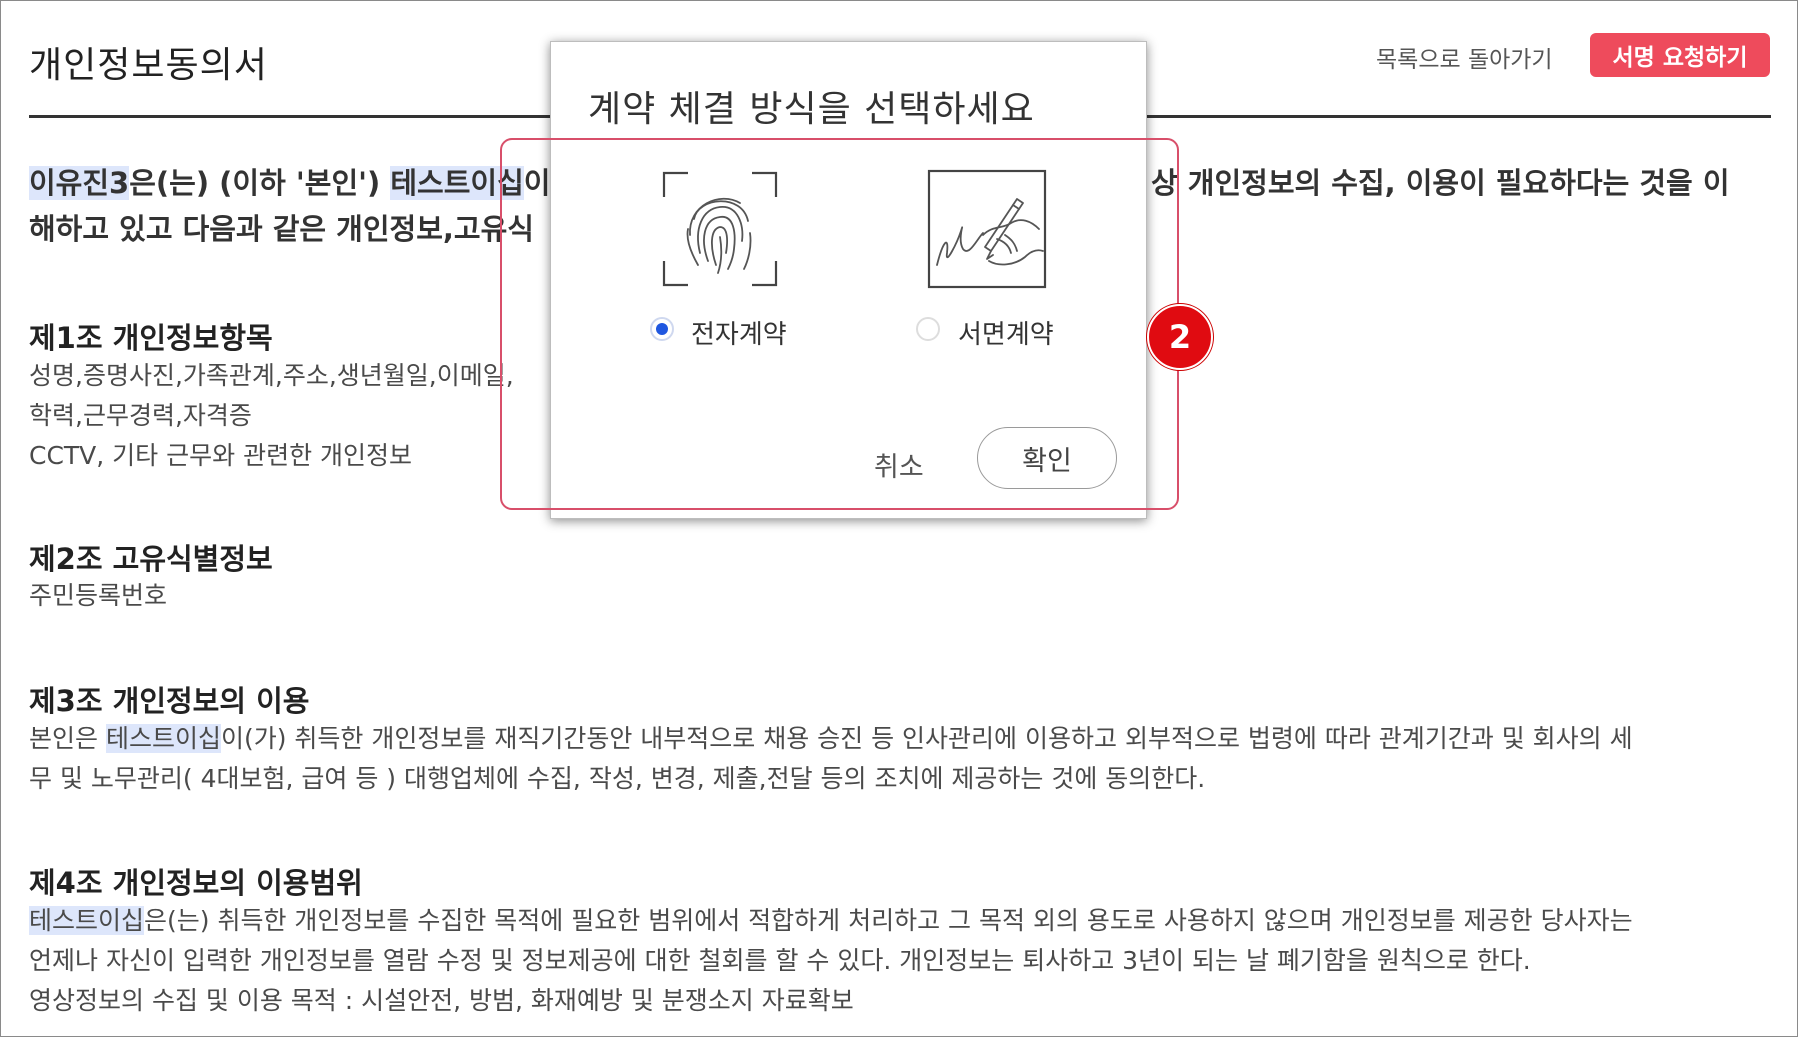 The image size is (1800, 1039). Describe the element at coordinates (1464, 57) in the screenshot. I see `back-to-list-link: 목록으로 돌아가기` at that location.